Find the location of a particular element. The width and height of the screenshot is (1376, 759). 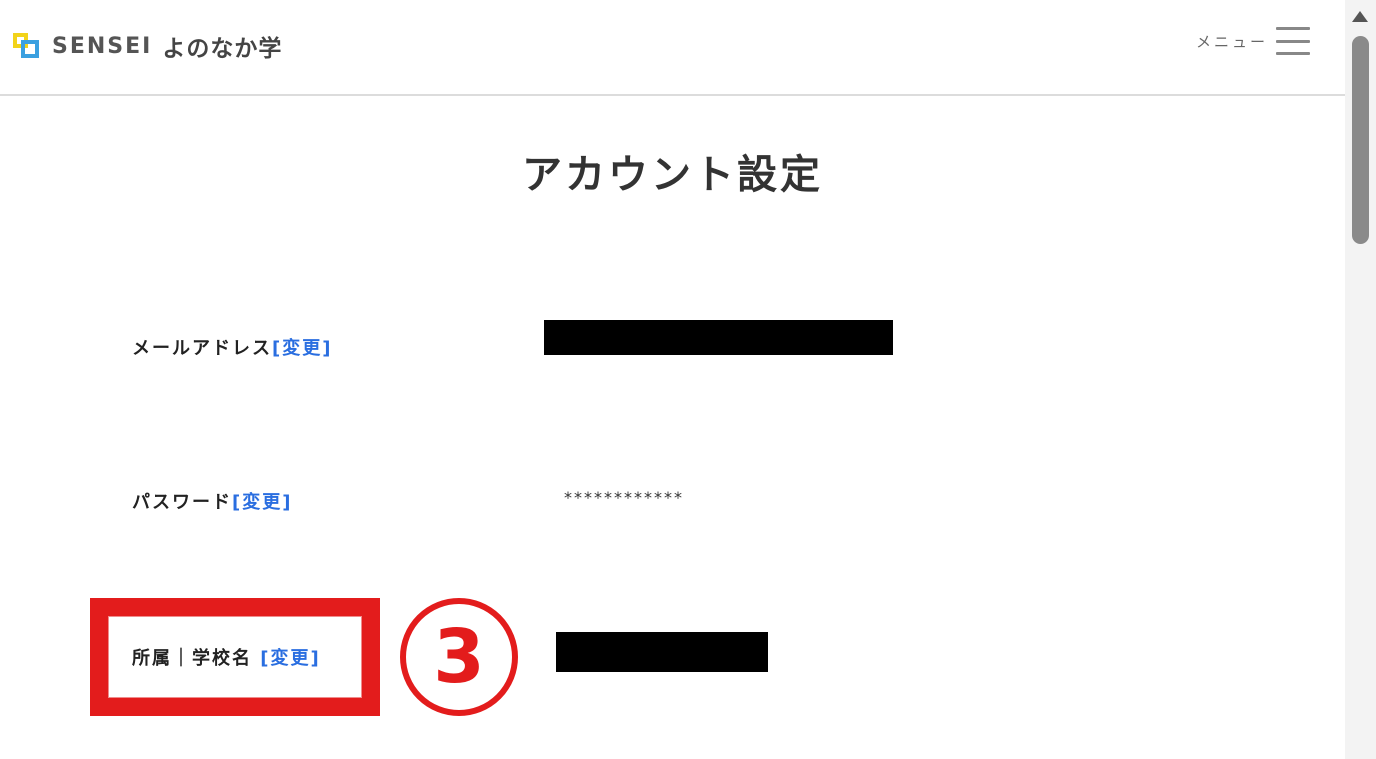

hamburger-menu-icon is located at coordinates (1293, 41).